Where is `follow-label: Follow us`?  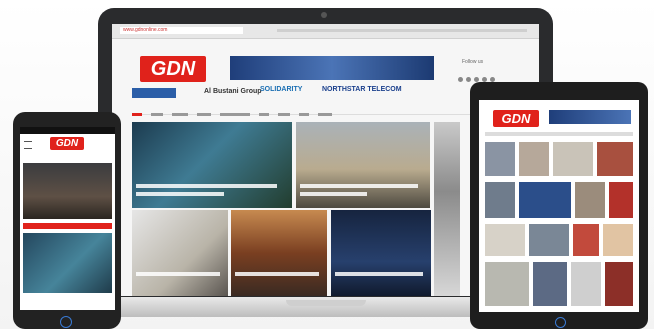
follow-label: Follow us is located at coordinates (473, 62).